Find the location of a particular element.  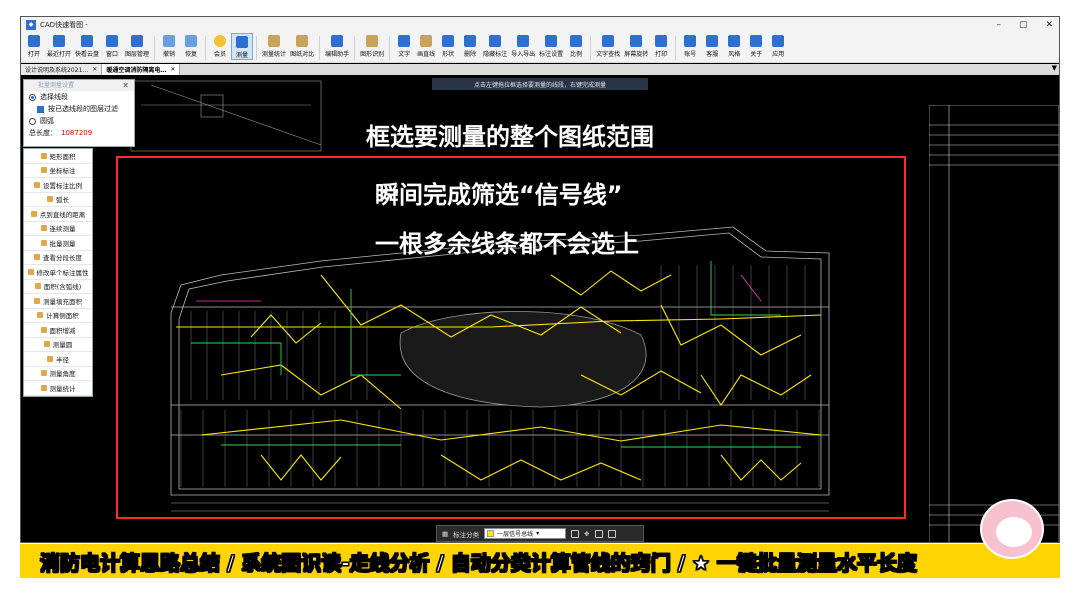

rotate-screen-icon is located at coordinates (636, 41).